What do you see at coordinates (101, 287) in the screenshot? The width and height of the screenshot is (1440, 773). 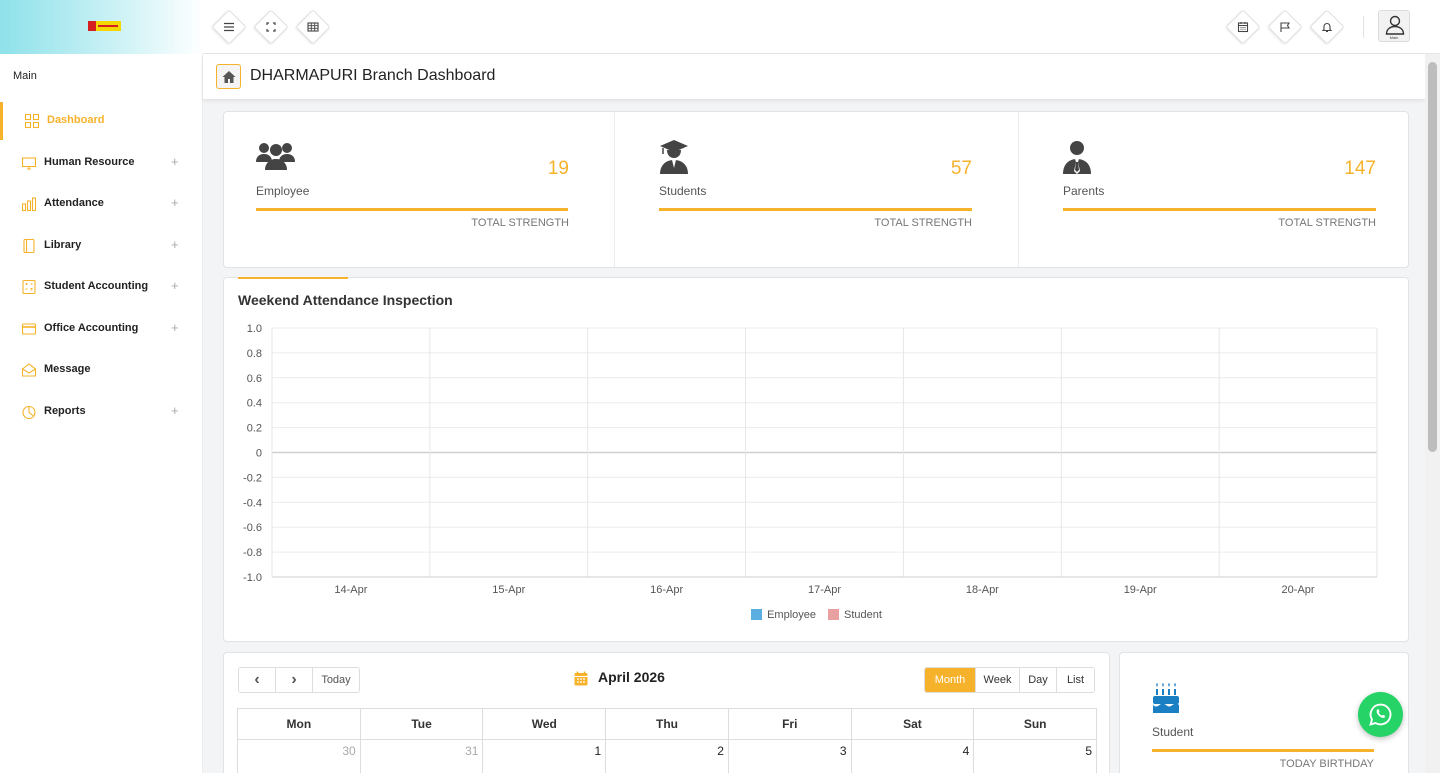 I see `sidebar-item-student-accounting: Student Accounting +` at bounding box center [101, 287].